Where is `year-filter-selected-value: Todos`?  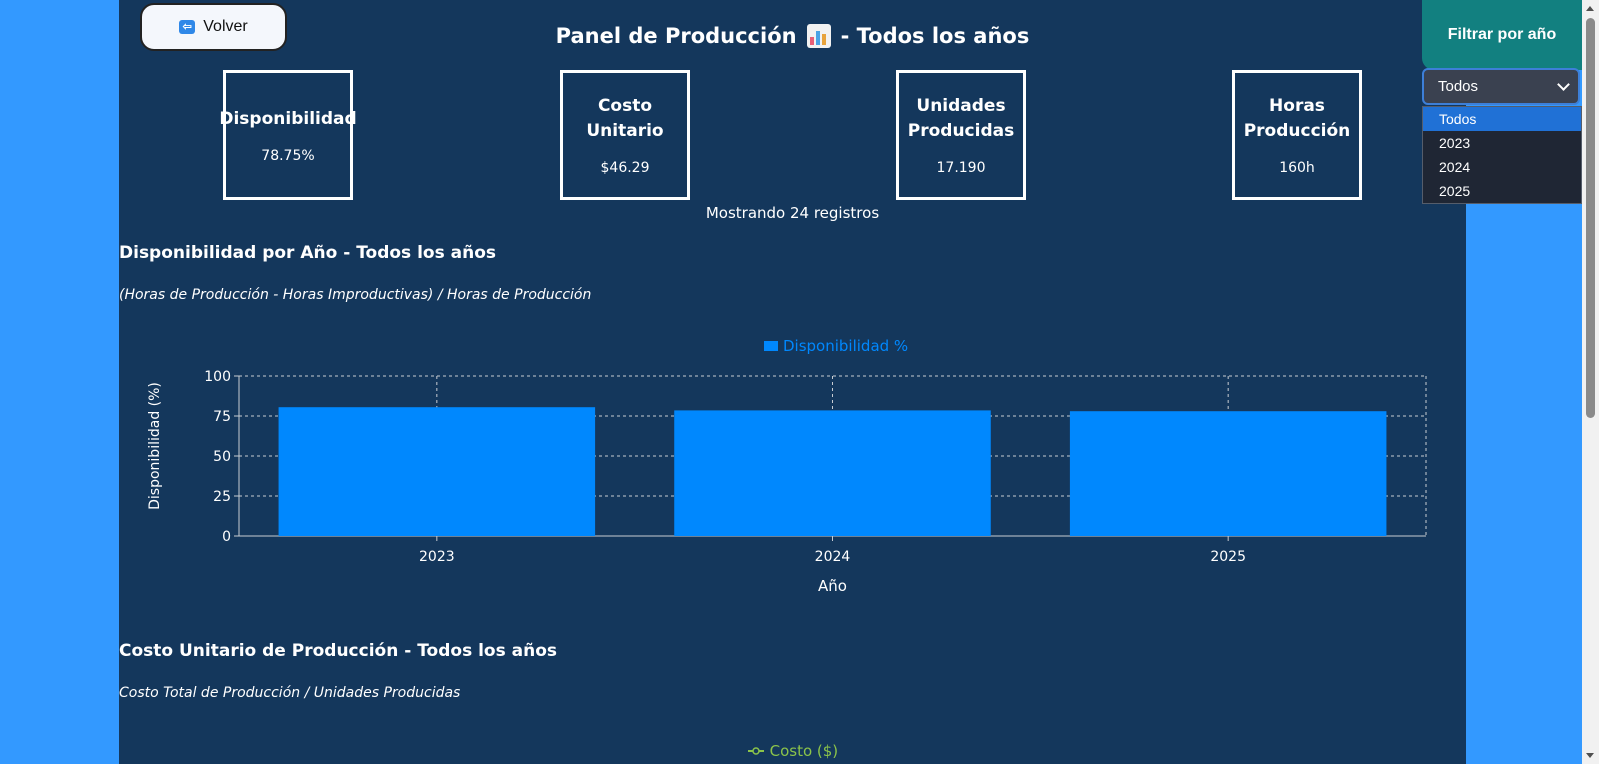
year-filter-selected-value: Todos is located at coordinates (1458, 86).